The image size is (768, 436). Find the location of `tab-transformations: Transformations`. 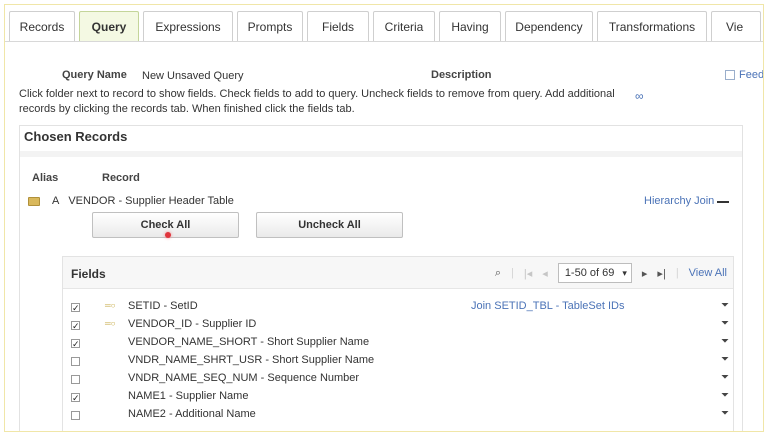

tab-transformations: Transformations is located at coordinates (652, 26).